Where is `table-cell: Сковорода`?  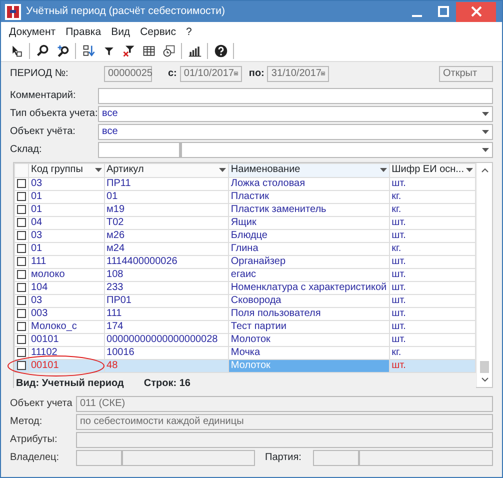 table-cell: Сковорода is located at coordinates (309, 301).